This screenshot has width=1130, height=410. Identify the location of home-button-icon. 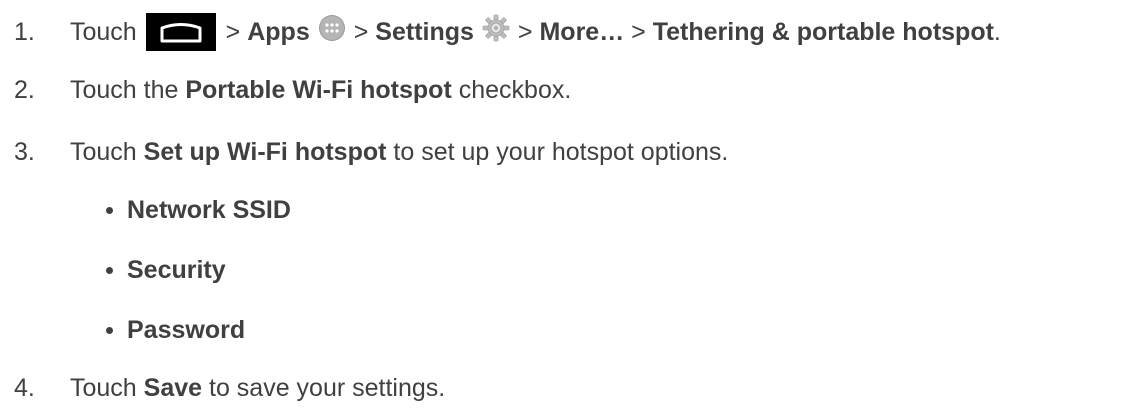
(180, 32).